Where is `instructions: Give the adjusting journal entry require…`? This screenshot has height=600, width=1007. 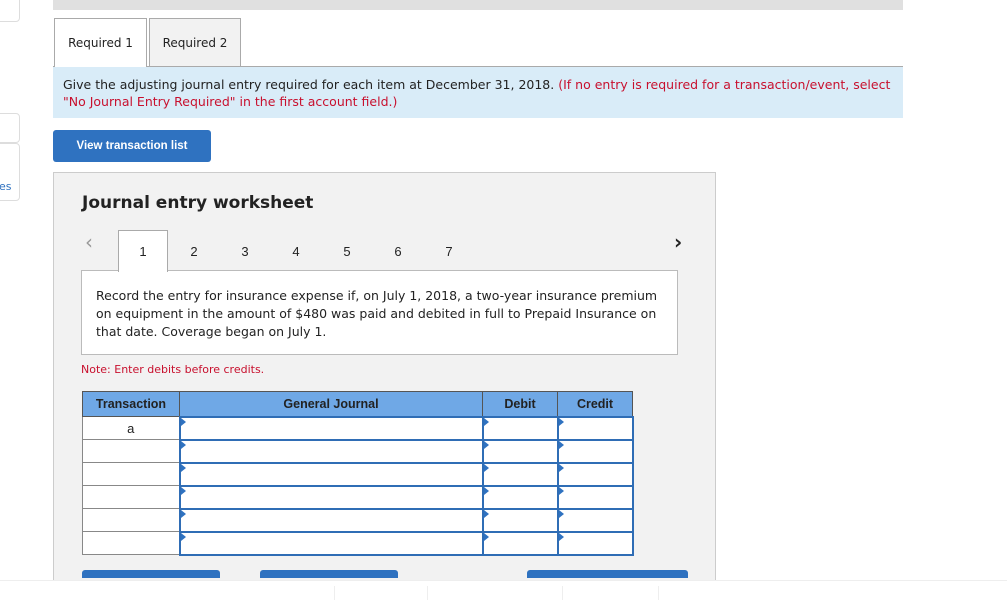
instructions: Give the adjusting journal entry require… is located at coordinates (478, 92).